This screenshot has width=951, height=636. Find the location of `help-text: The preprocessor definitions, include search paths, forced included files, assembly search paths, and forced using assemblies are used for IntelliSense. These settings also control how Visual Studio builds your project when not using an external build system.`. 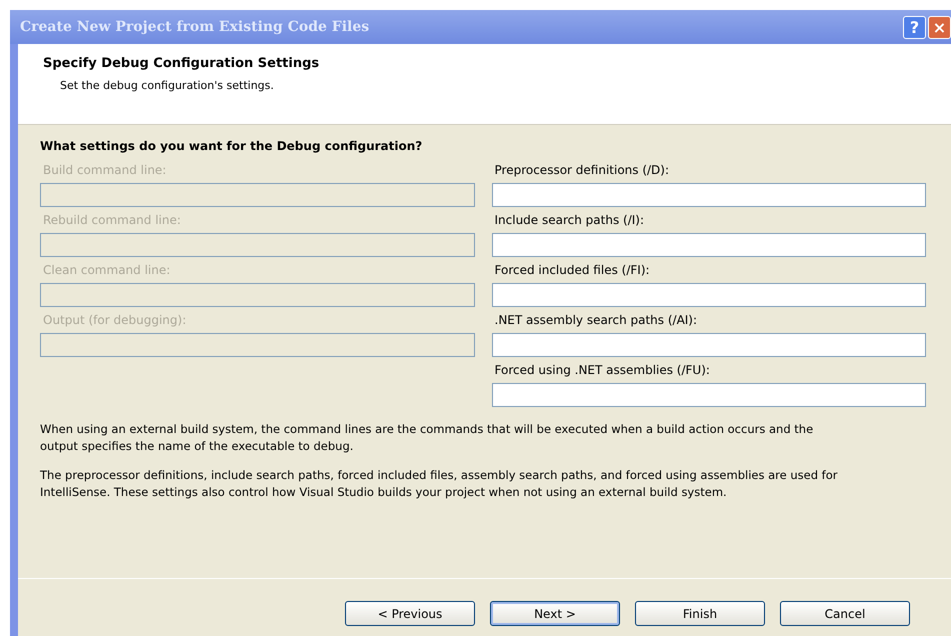

help-text: The preprocessor definitions, include search paths, forced included files, assembly search paths, and forced using assemblies are used for IntelliSense. These settings also control how Visual Studio builds your project when not using an external build system. is located at coordinates (439, 484).